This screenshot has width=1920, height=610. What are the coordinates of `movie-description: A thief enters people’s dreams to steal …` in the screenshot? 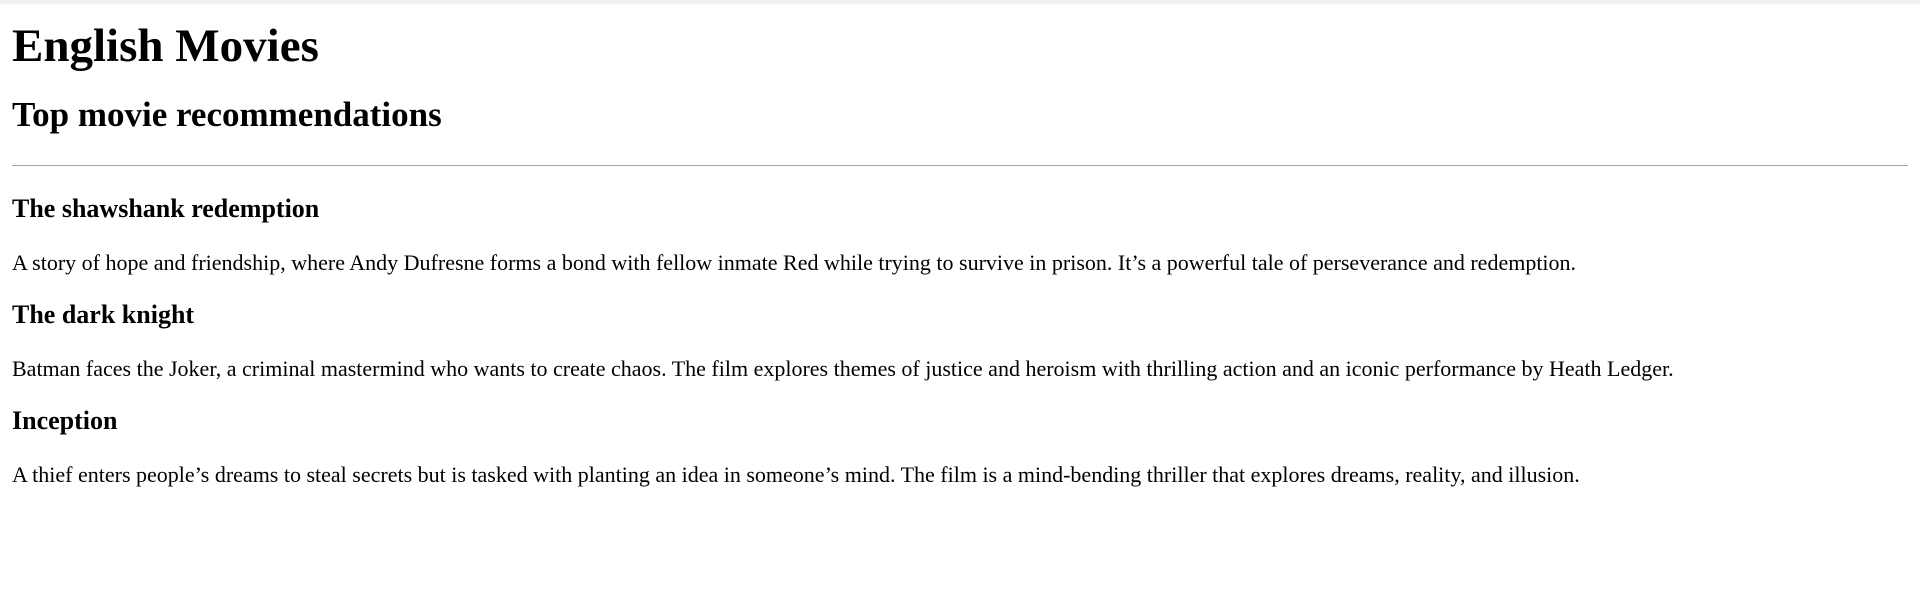 It's located at (796, 474).